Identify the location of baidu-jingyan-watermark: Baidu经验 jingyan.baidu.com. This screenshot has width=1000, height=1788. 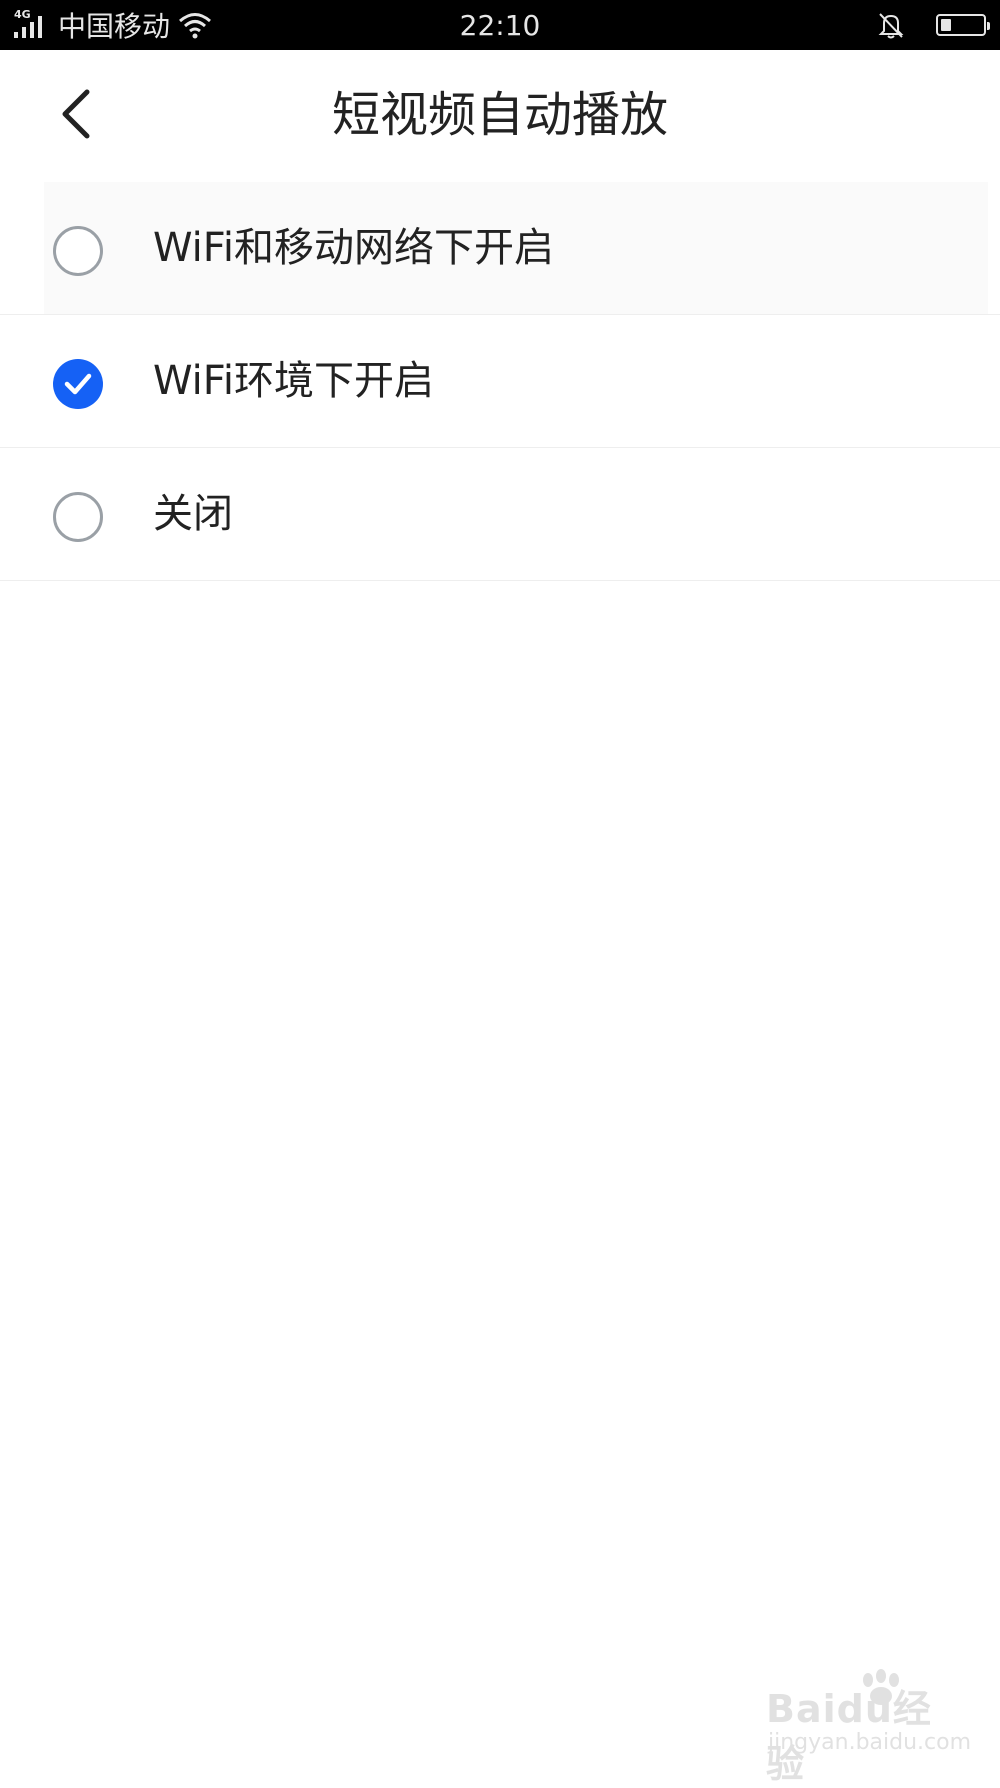
(867, 1727).